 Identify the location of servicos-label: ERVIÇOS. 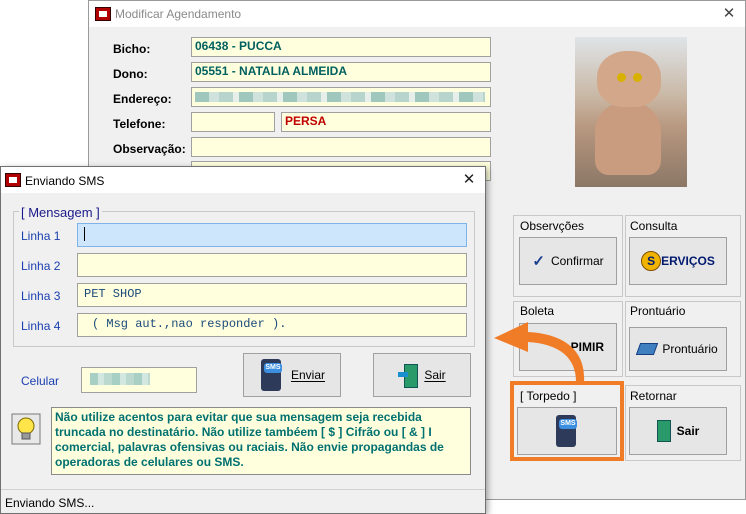
(688, 261).